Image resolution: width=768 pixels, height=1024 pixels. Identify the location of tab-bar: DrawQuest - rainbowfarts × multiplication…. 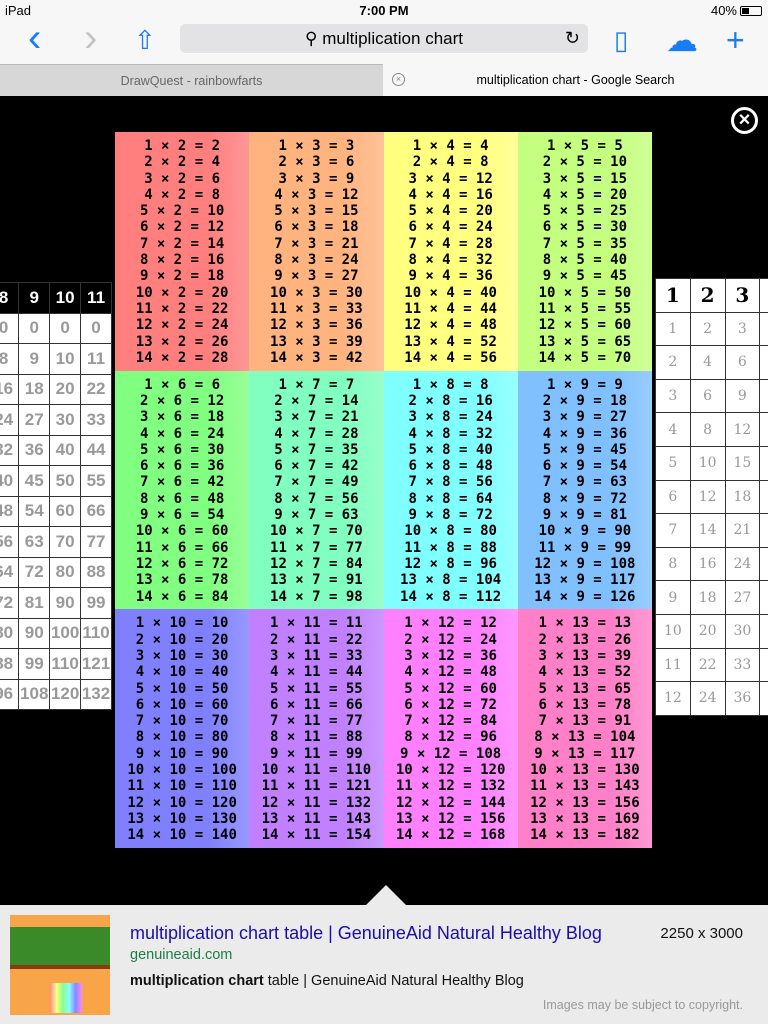
(384, 80).